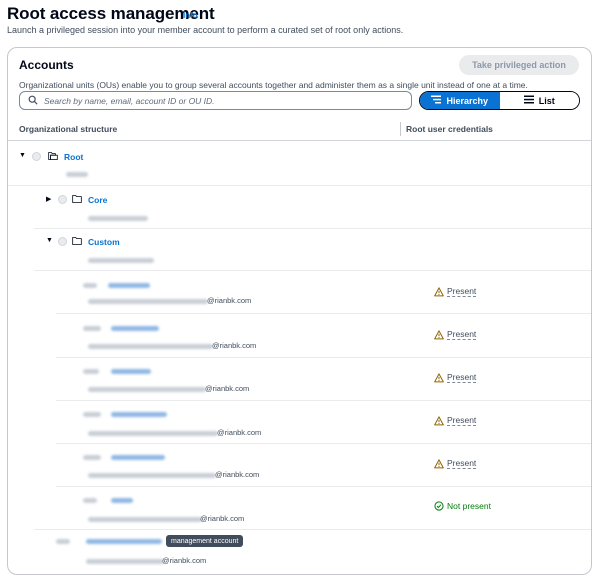 The height and width of the screenshot is (581, 600). Describe the element at coordinates (449, 129) in the screenshot. I see `column-header-root-credentials: Root user credentials` at that location.